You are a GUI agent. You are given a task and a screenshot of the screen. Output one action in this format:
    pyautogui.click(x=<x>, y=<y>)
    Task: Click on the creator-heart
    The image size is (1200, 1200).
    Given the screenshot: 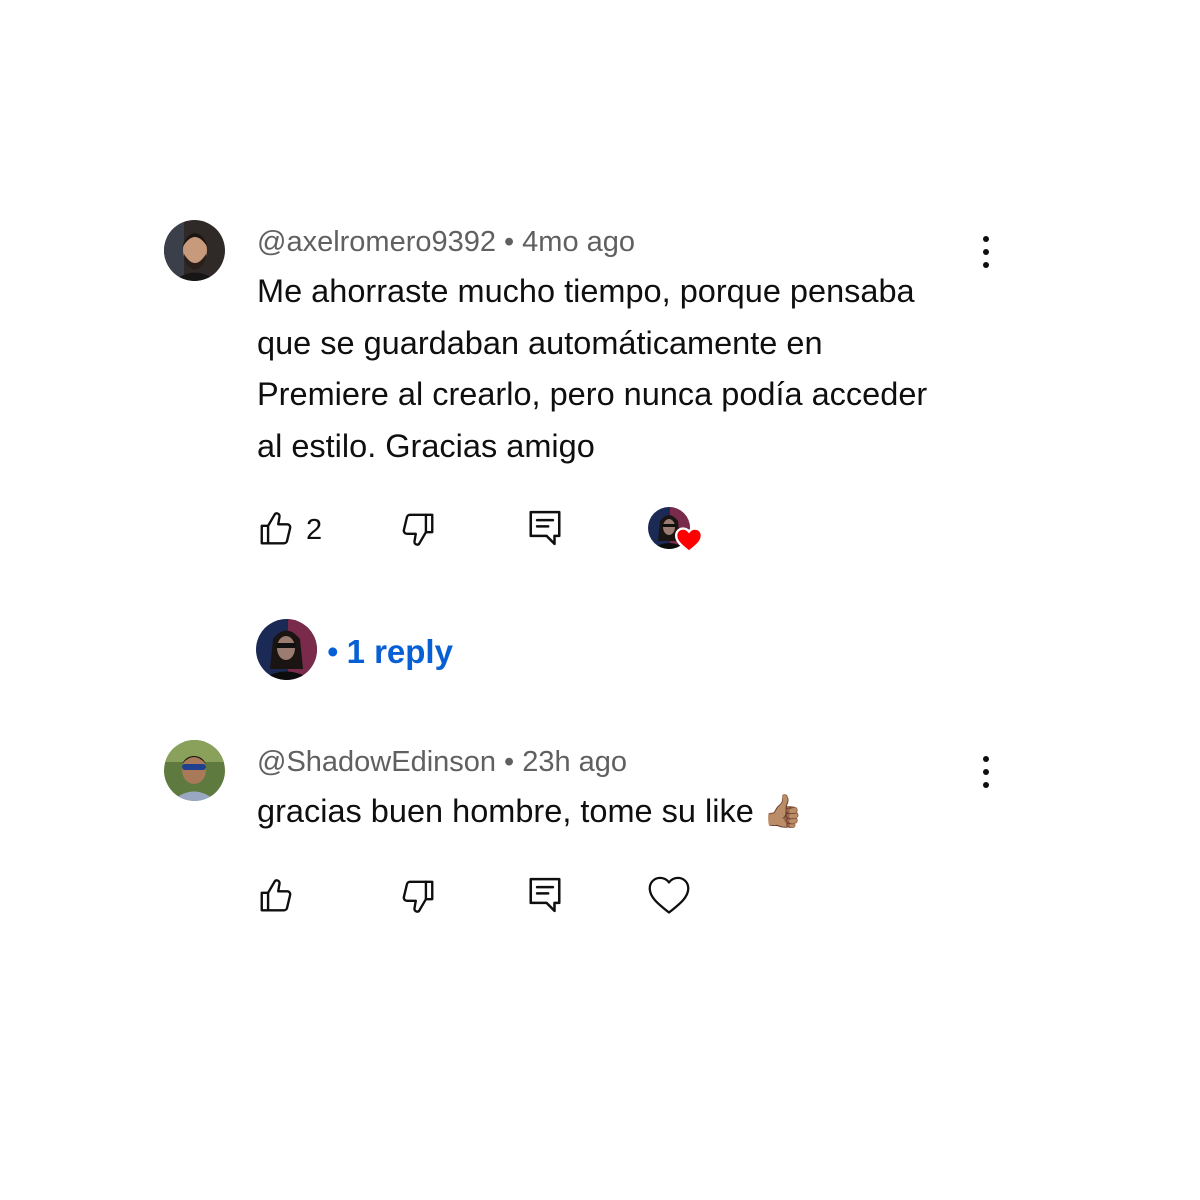 What is the action you would take?
    pyautogui.click(x=676, y=531)
    